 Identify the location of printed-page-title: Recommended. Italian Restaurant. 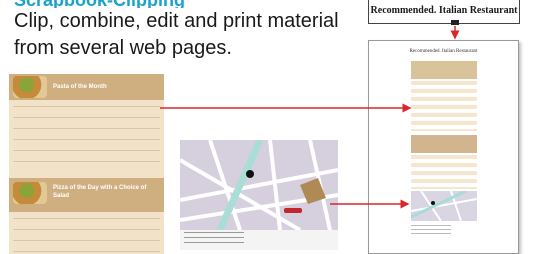
(443, 51).